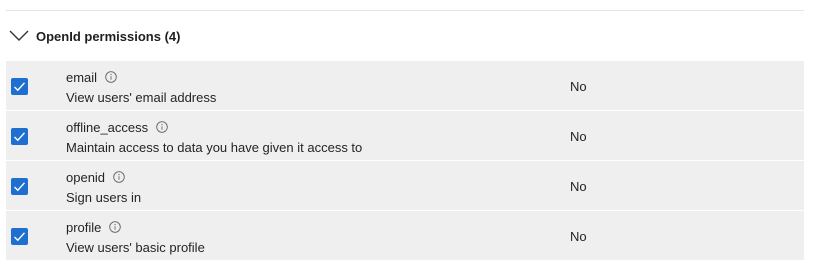 The width and height of the screenshot is (824, 280). I want to click on permission-description: View users' email address, so click(141, 97).